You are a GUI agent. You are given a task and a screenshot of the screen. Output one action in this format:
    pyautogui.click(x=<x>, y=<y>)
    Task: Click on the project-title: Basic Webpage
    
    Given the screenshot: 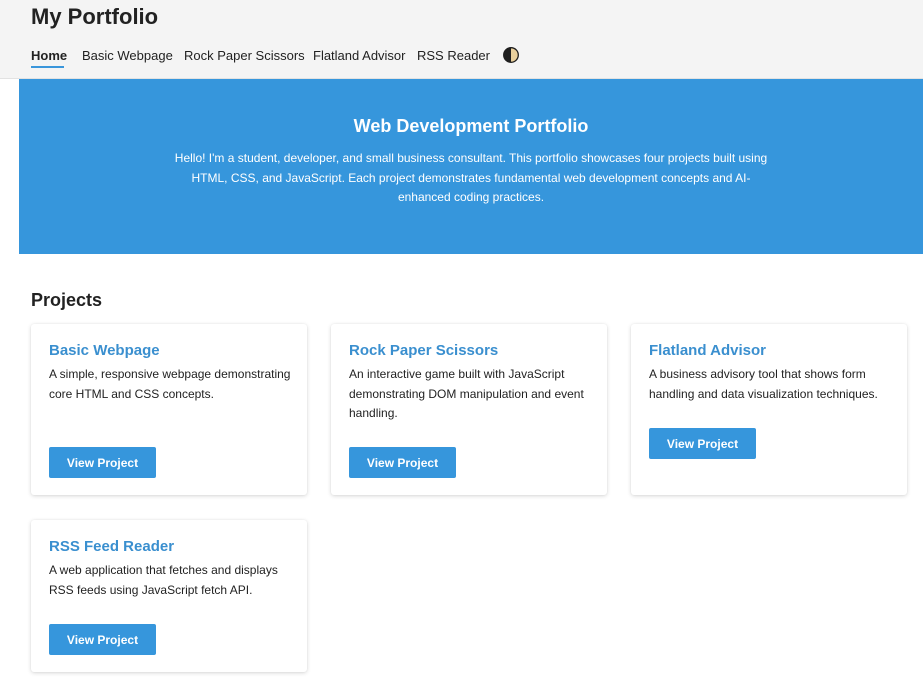 What is the action you would take?
    pyautogui.click(x=104, y=350)
    